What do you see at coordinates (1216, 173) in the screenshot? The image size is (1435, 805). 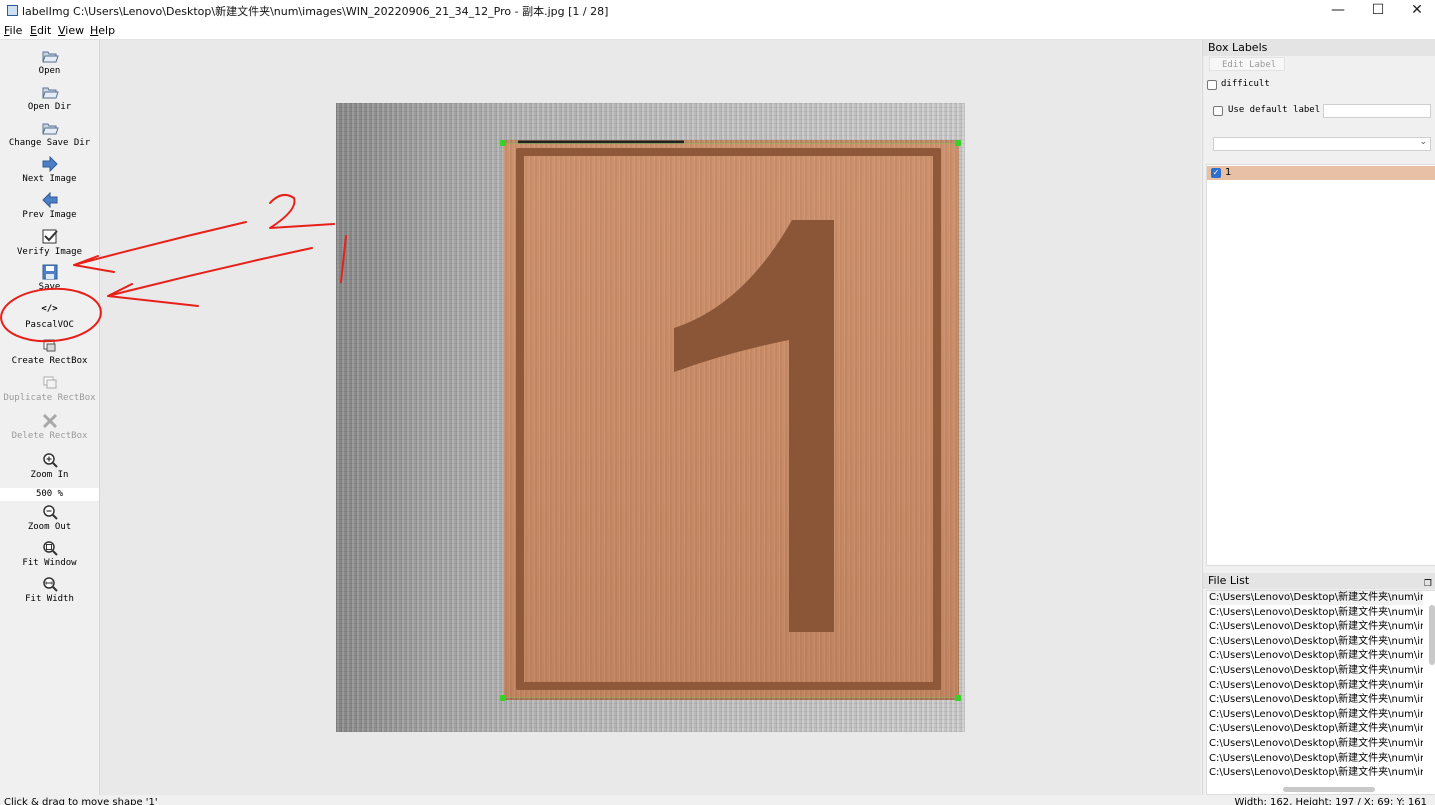 I see `label-checkbox-checked: ✓` at bounding box center [1216, 173].